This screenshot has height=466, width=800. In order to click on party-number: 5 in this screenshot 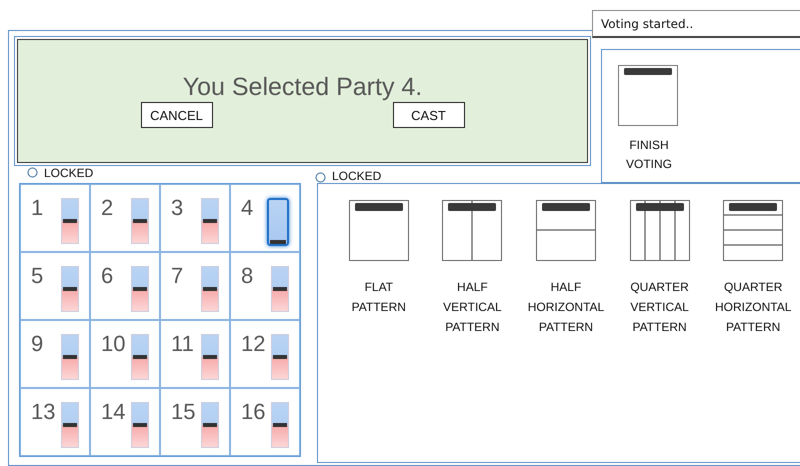, I will do `click(37, 276)`.